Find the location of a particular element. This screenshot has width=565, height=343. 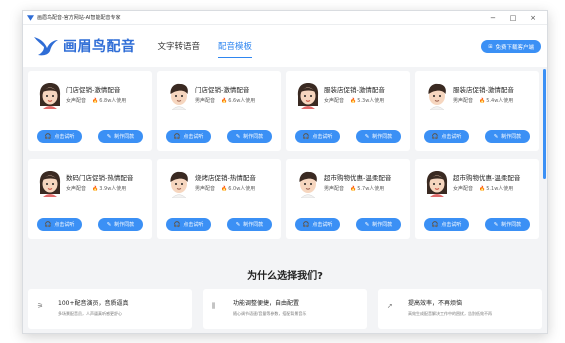

feature-desc: 高效生成配音解决工作中的困扰，告别低效不再 is located at coordinates (450, 313).